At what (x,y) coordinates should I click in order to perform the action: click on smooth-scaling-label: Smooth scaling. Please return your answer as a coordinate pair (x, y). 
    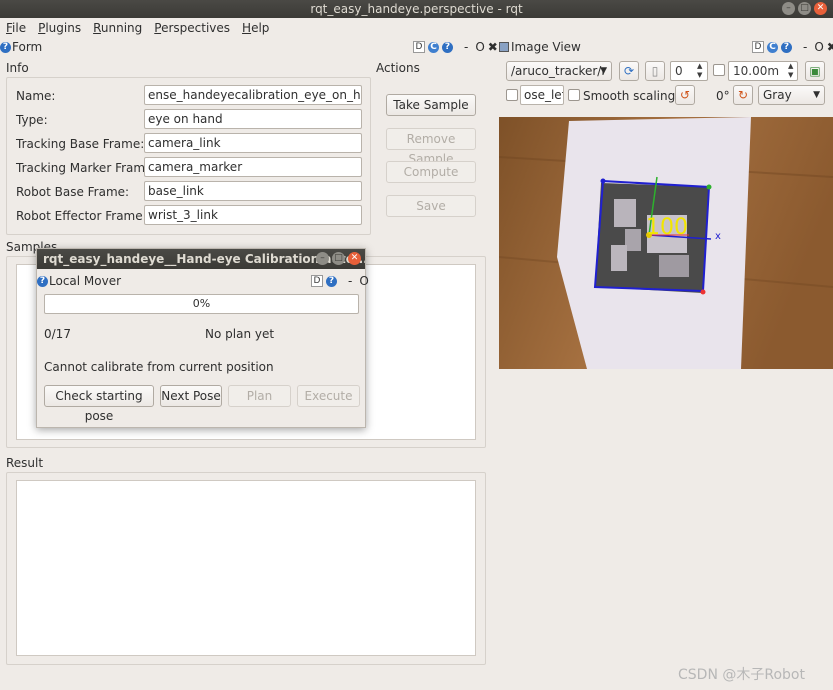
    Looking at the image, I should click on (629, 96).